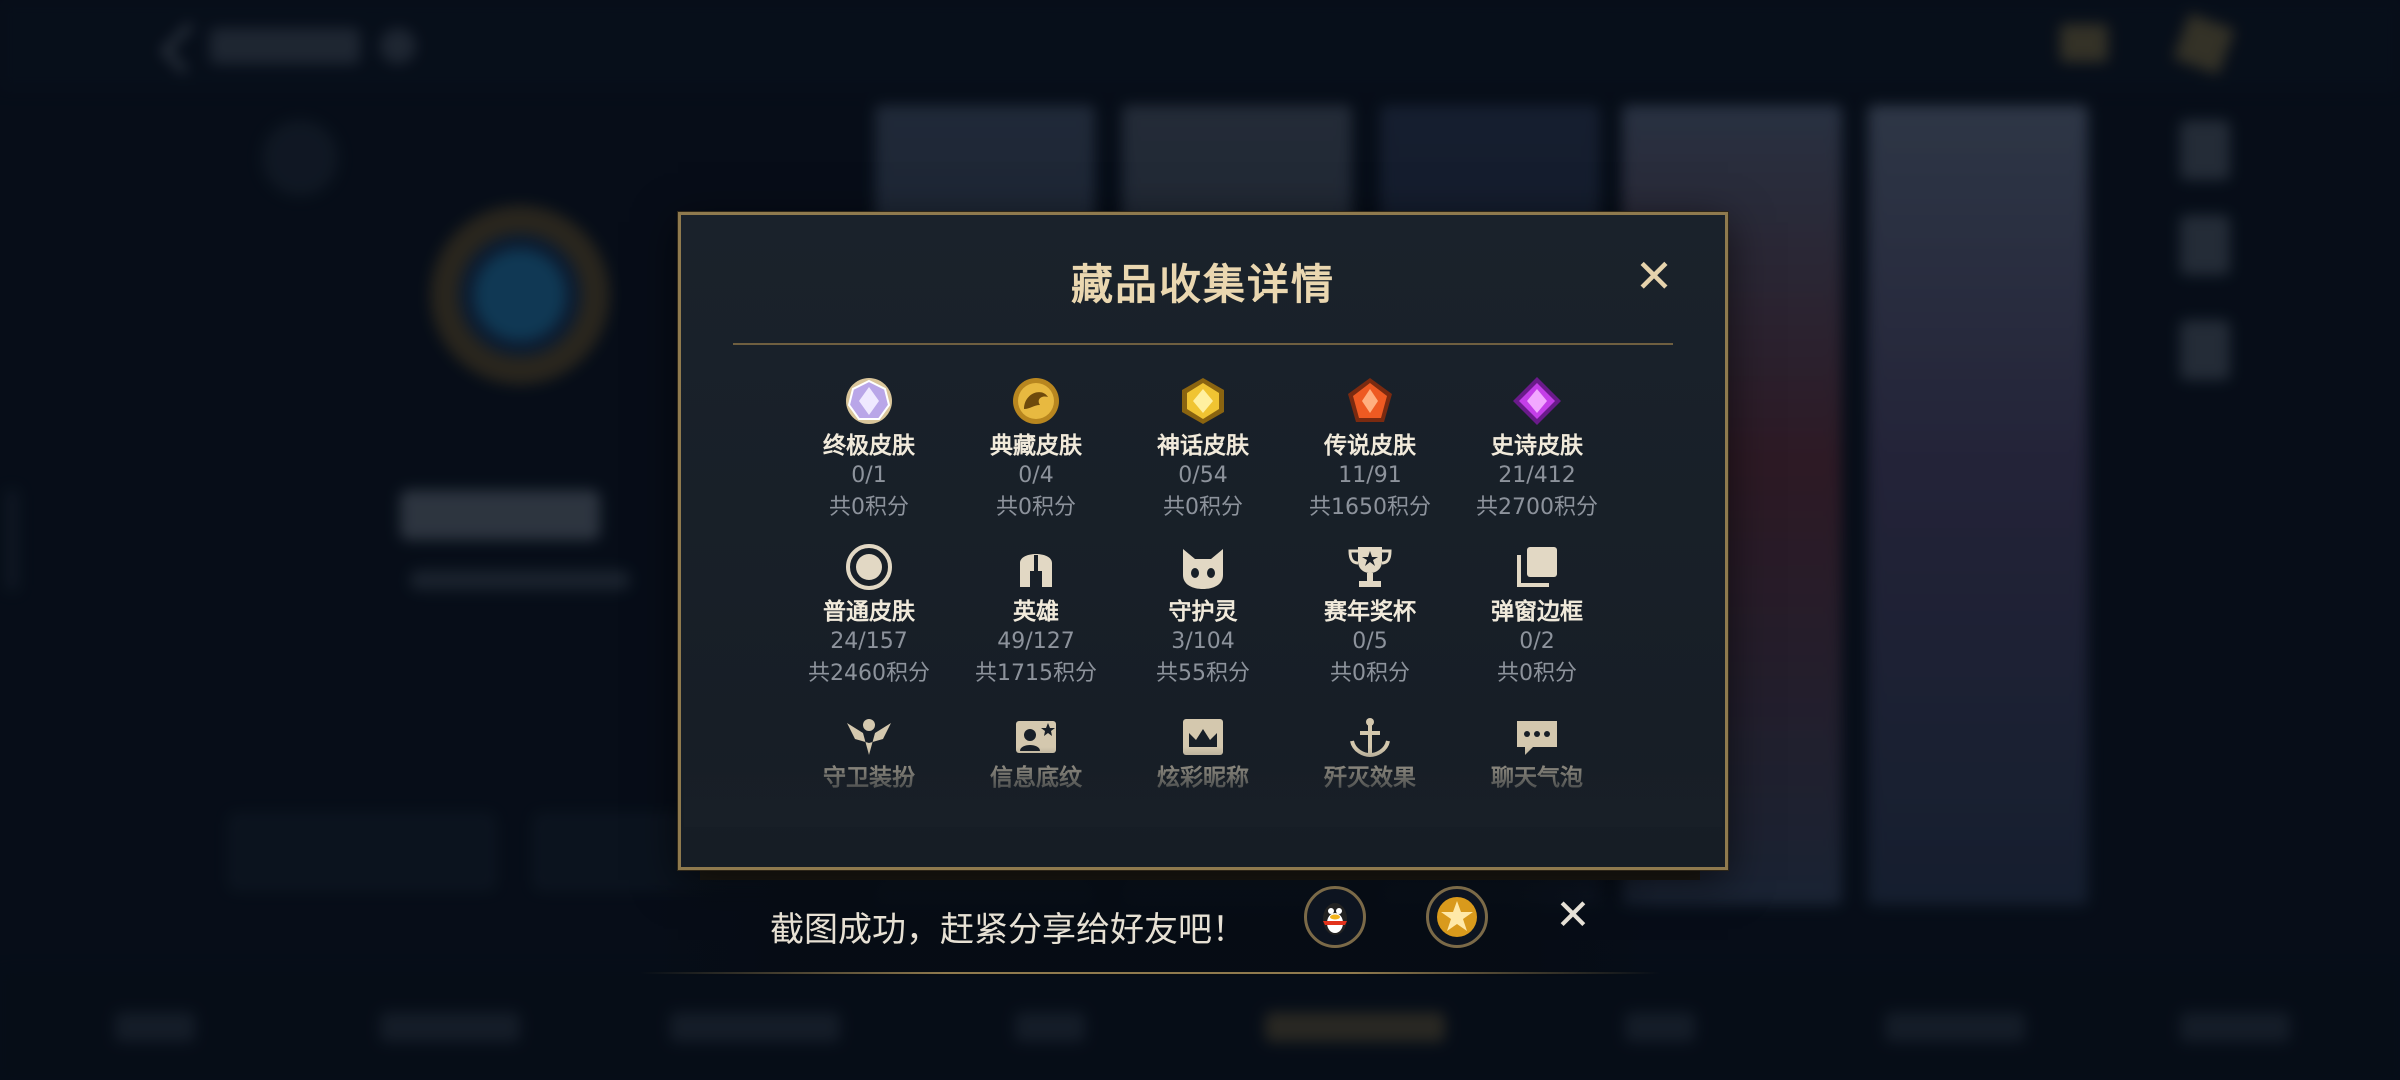  What do you see at coordinates (1537, 401) in the screenshot?
I see `epic-skin-gem-icon` at bounding box center [1537, 401].